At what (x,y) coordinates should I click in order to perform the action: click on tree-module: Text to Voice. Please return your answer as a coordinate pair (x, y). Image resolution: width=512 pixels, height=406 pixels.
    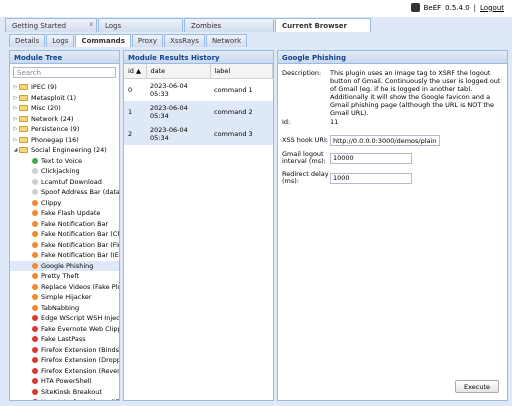
    Looking at the image, I should click on (64, 161).